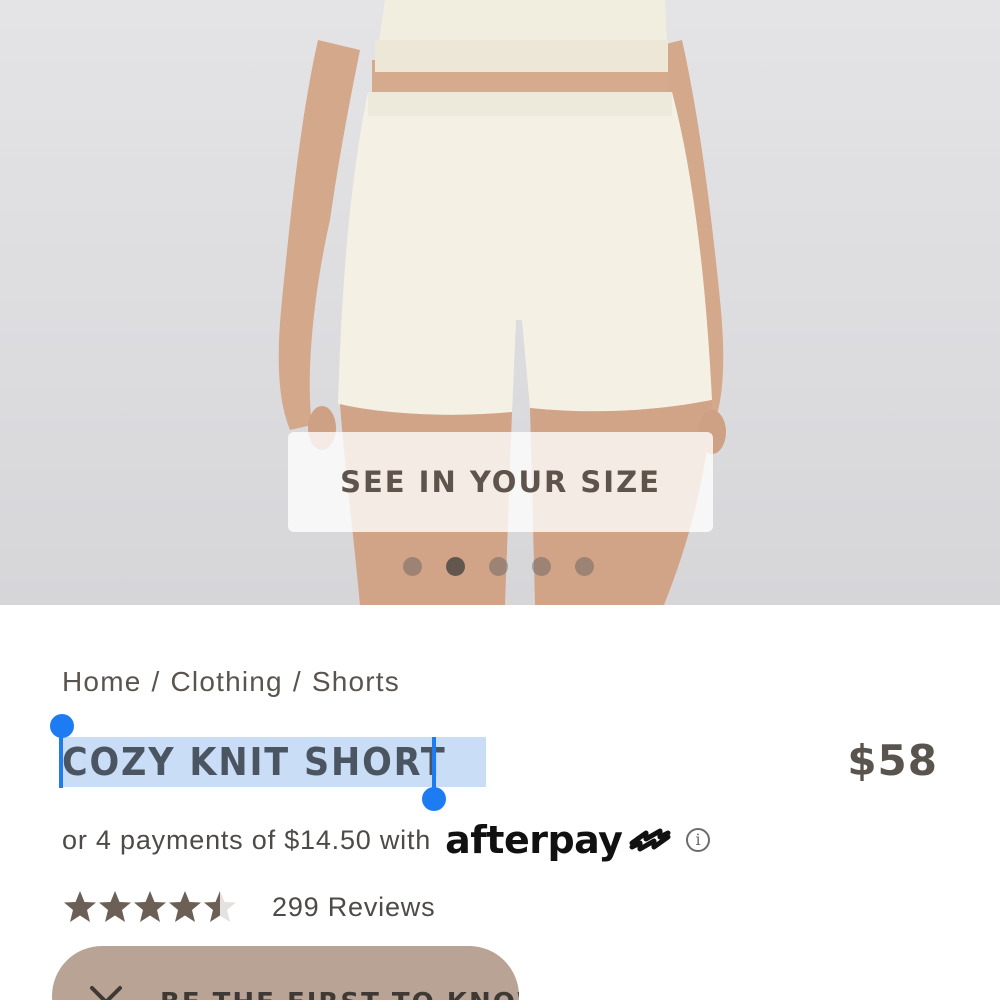 The image size is (1000, 1000). What do you see at coordinates (220, 906) in the screenshot?
I see `half-star-icon` at bounding box center [220, 906].